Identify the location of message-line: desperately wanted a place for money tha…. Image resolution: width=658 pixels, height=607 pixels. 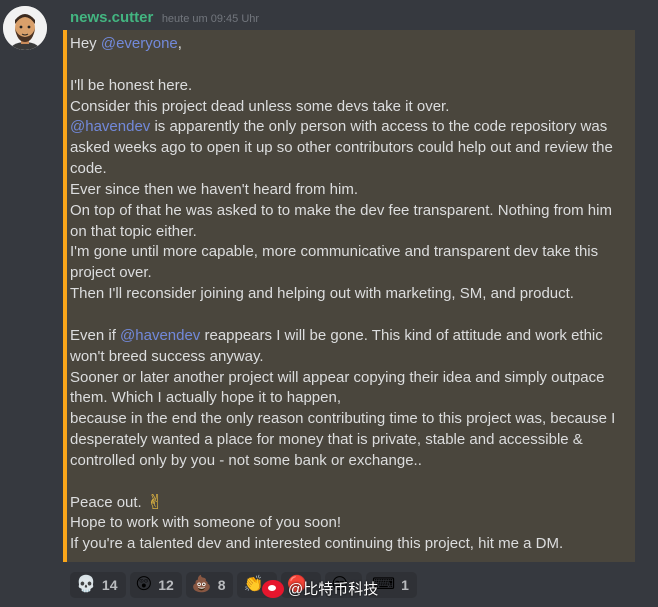
(350, 440).